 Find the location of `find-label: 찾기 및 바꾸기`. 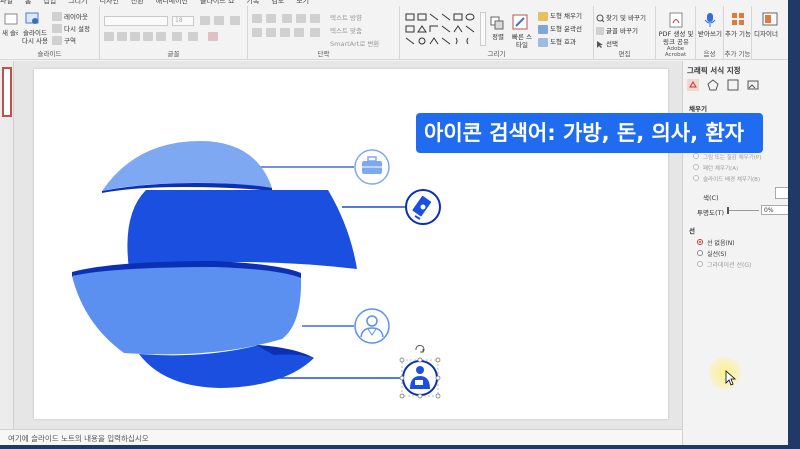

find-label: 찾기 및 바꾸기 is located at coordinates (626, 18).